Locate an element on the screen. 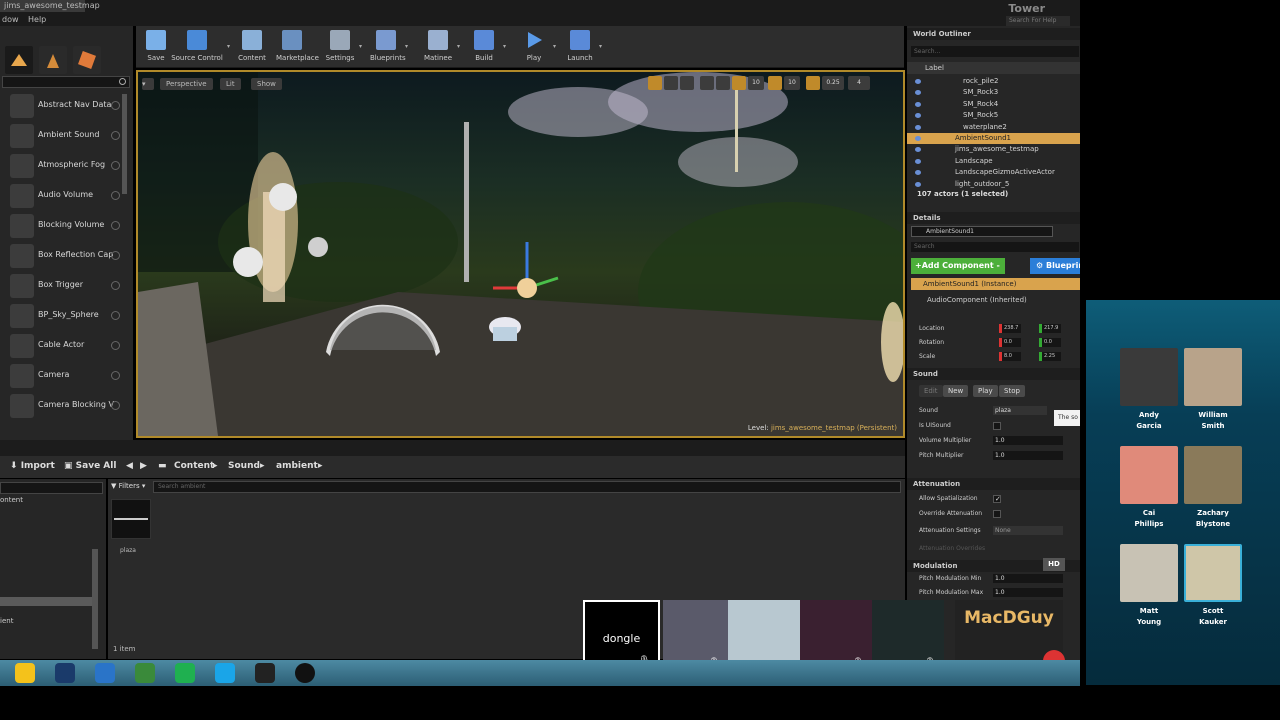 The height and width of the screenshot is (720, 1280). participant-tile: Matt Young is located at coordinates (1149, 586).